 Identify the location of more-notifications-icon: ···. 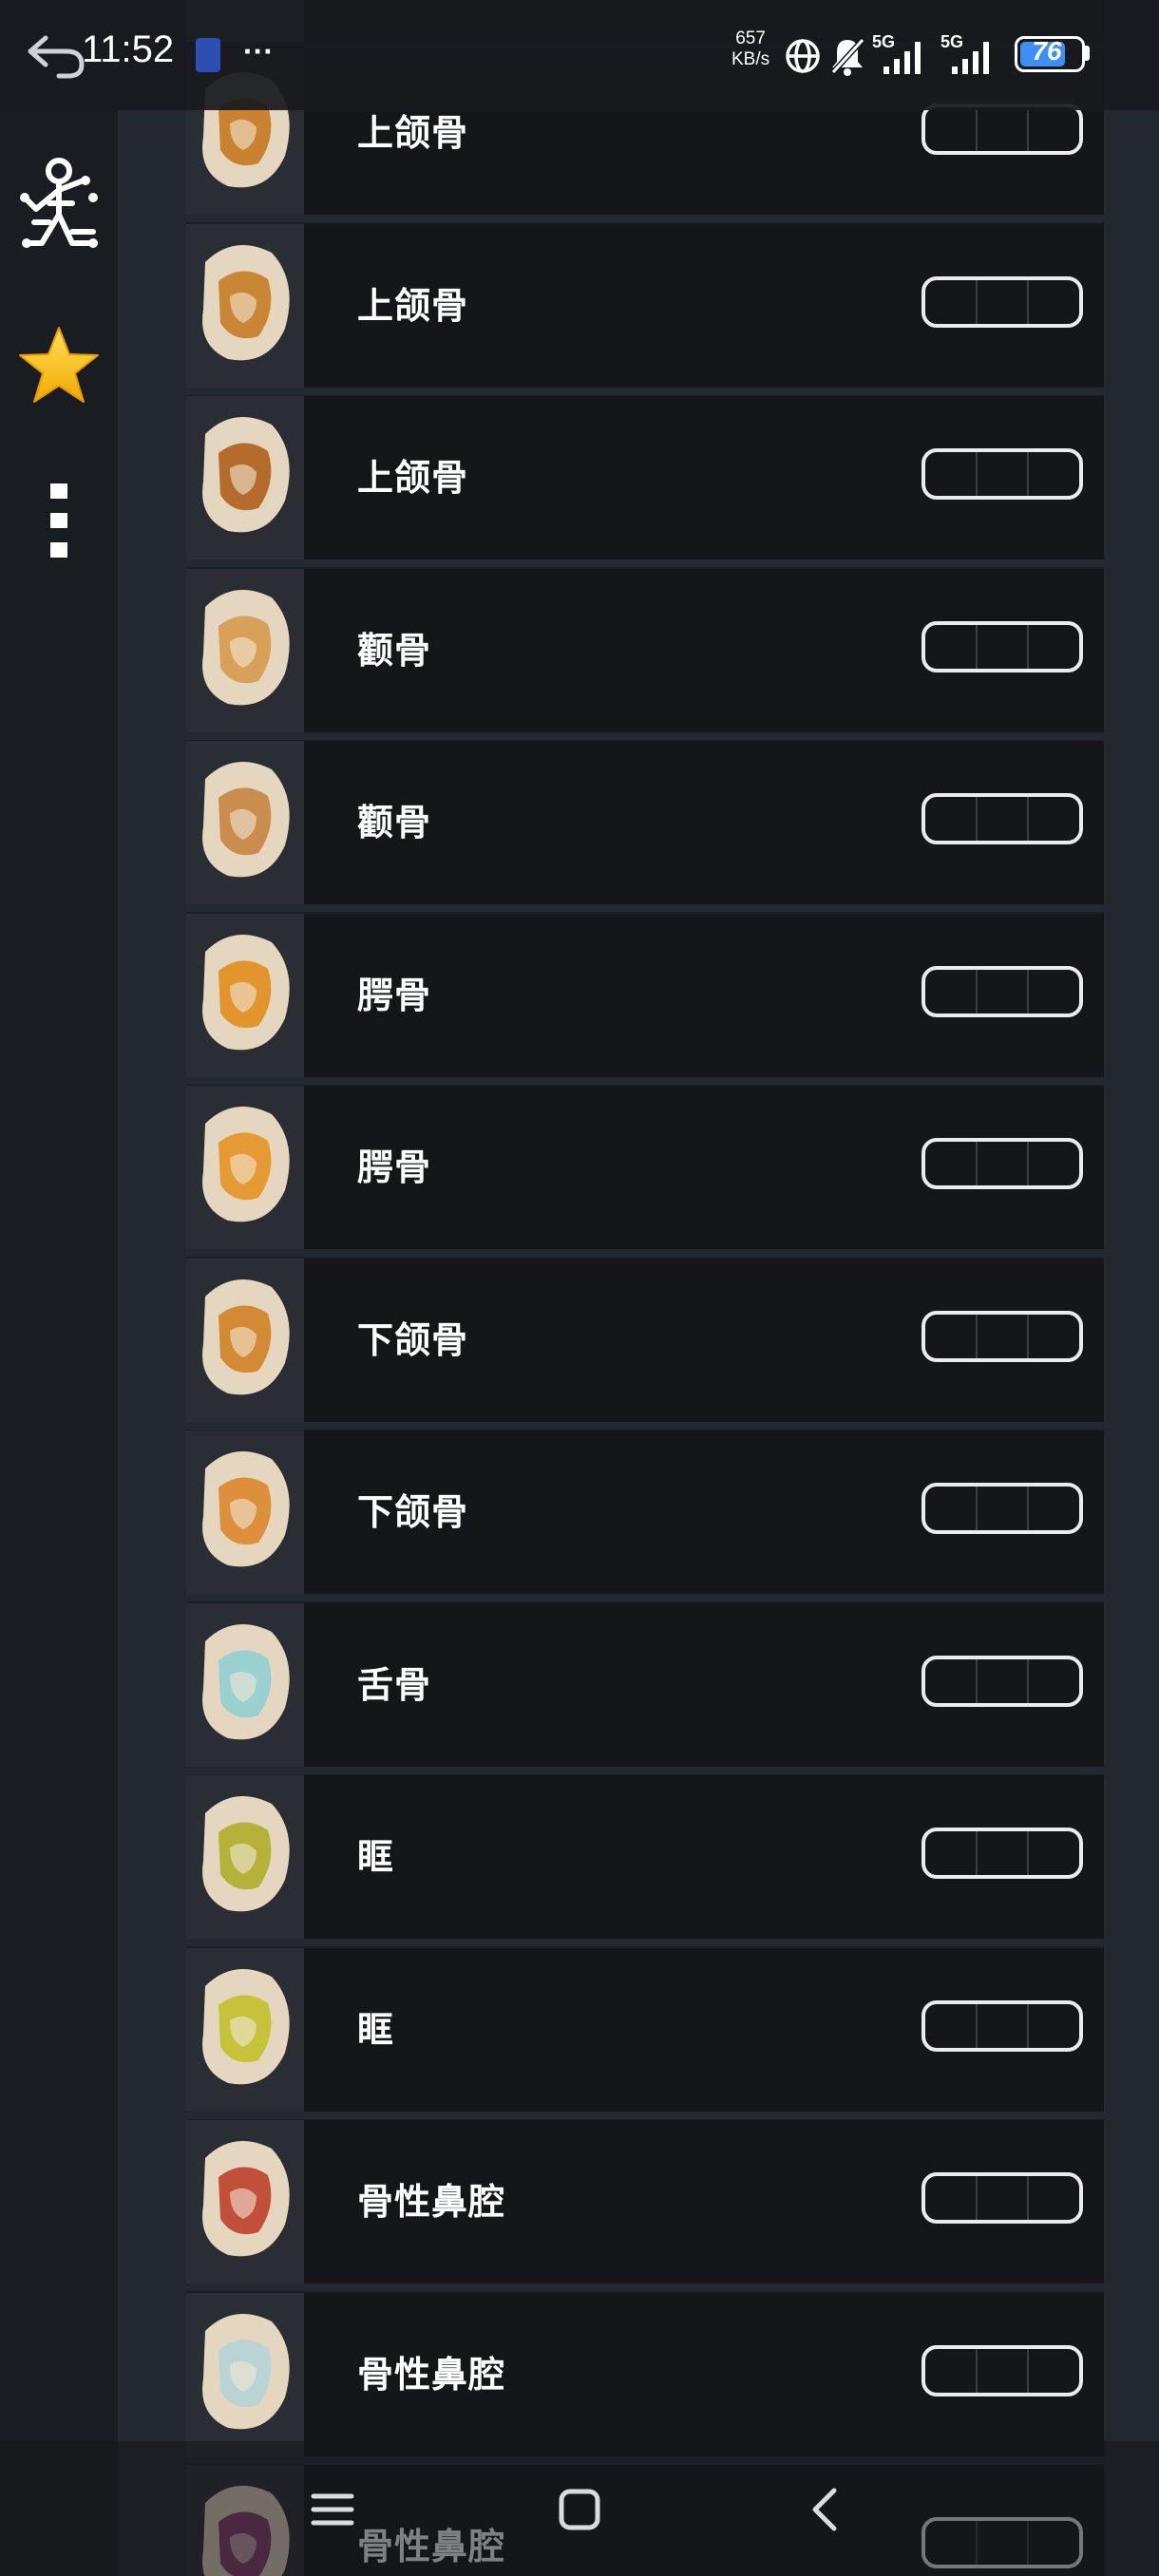
(258, 51).